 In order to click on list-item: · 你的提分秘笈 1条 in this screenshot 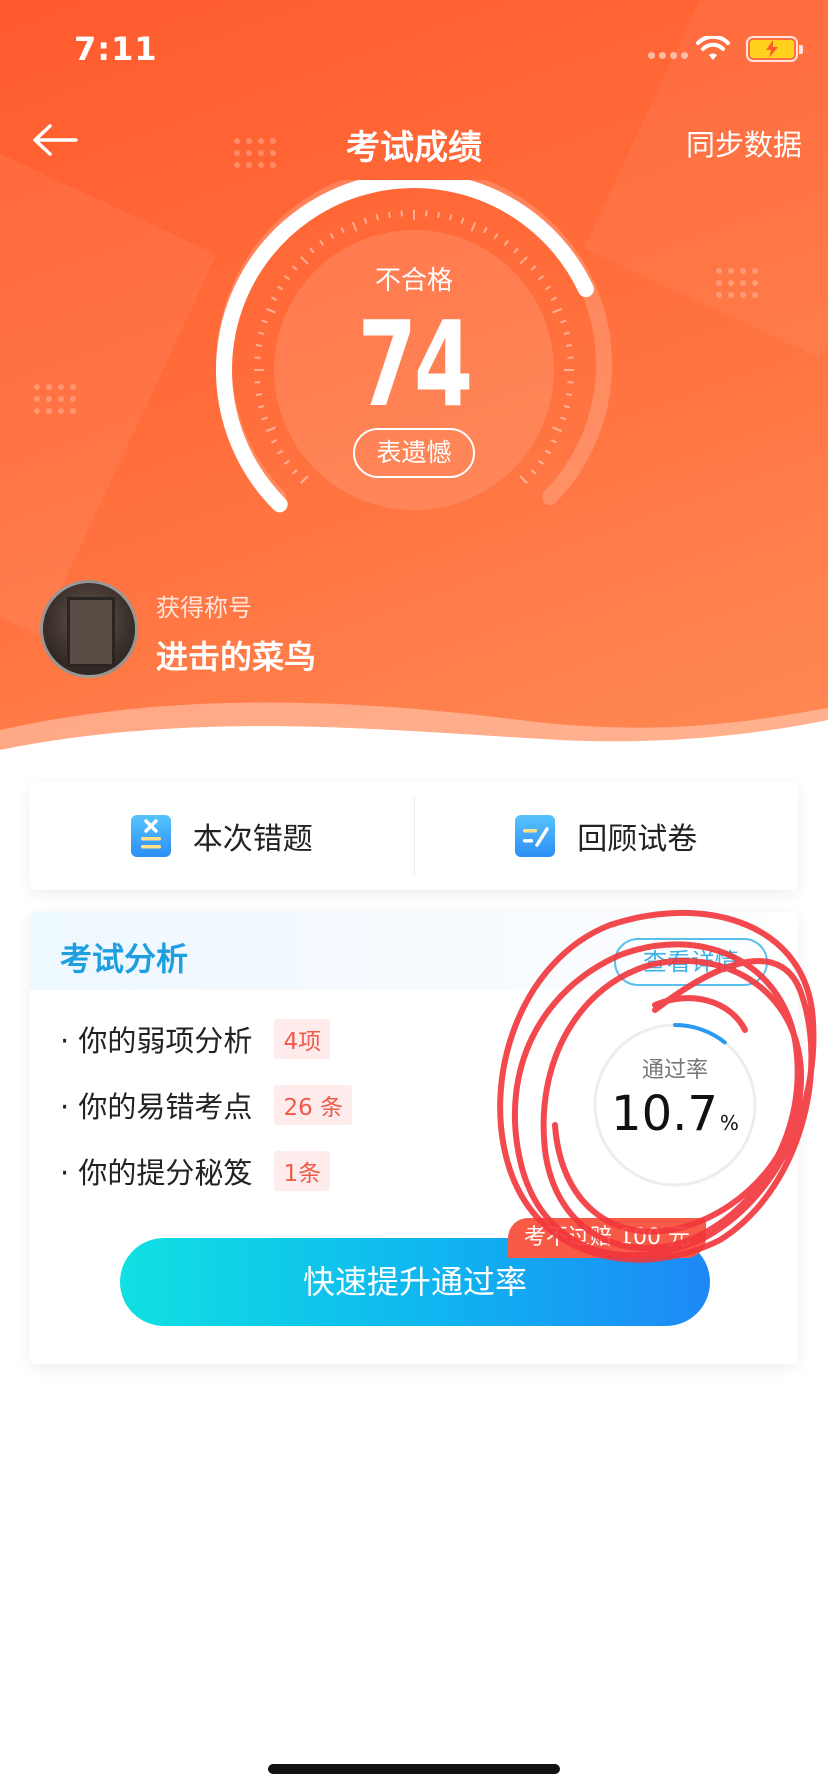, I will do `click(195, 1171)`.